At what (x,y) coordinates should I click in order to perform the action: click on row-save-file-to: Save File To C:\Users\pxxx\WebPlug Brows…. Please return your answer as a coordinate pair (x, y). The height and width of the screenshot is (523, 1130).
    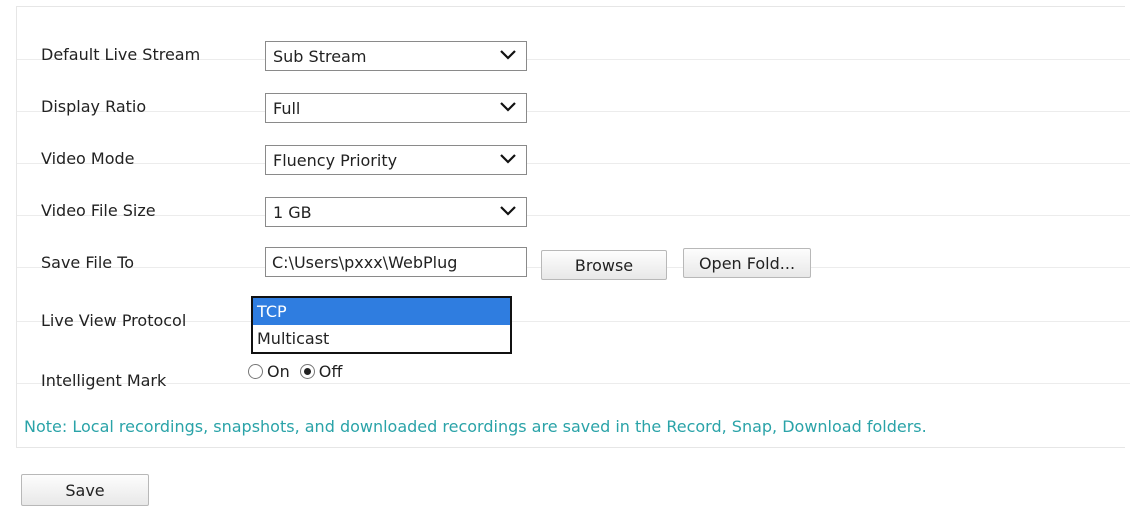
    Looking at the image, I should click on (573, 247).